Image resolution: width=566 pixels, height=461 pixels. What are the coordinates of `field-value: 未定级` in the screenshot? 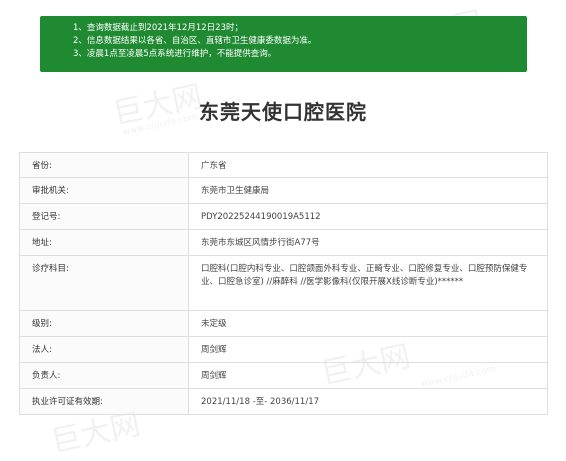 It's located at (368, 323).